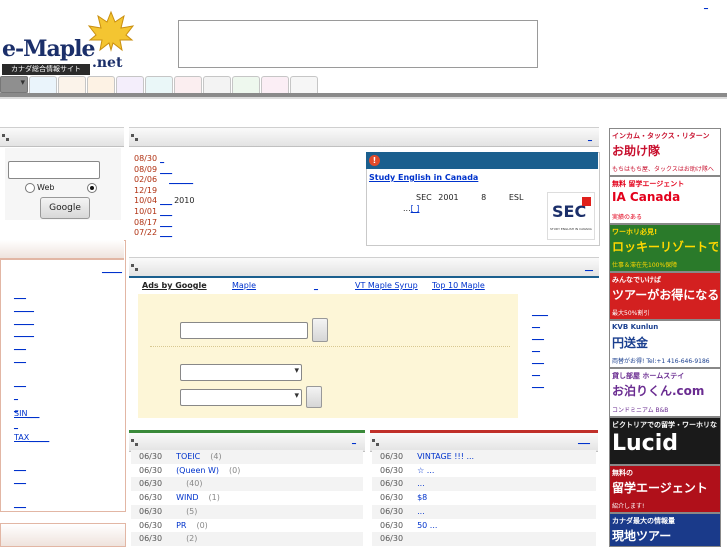 This screenshot has width=727, height=547. Describe the element at coordinates (458, 285) in the screenshot. I see `ad-link-top10-maple: Top 10 Maple` at that location.